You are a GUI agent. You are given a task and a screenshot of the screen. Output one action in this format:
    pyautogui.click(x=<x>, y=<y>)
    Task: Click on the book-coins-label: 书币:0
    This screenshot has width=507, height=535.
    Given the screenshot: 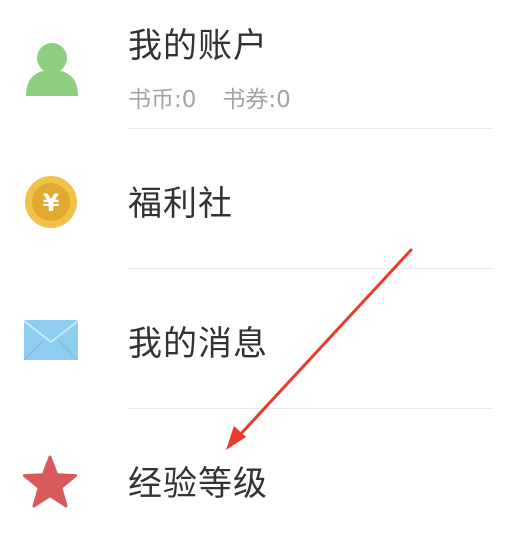 What is the action you would take?
    pyautogui.click(x=162, y=100)
    